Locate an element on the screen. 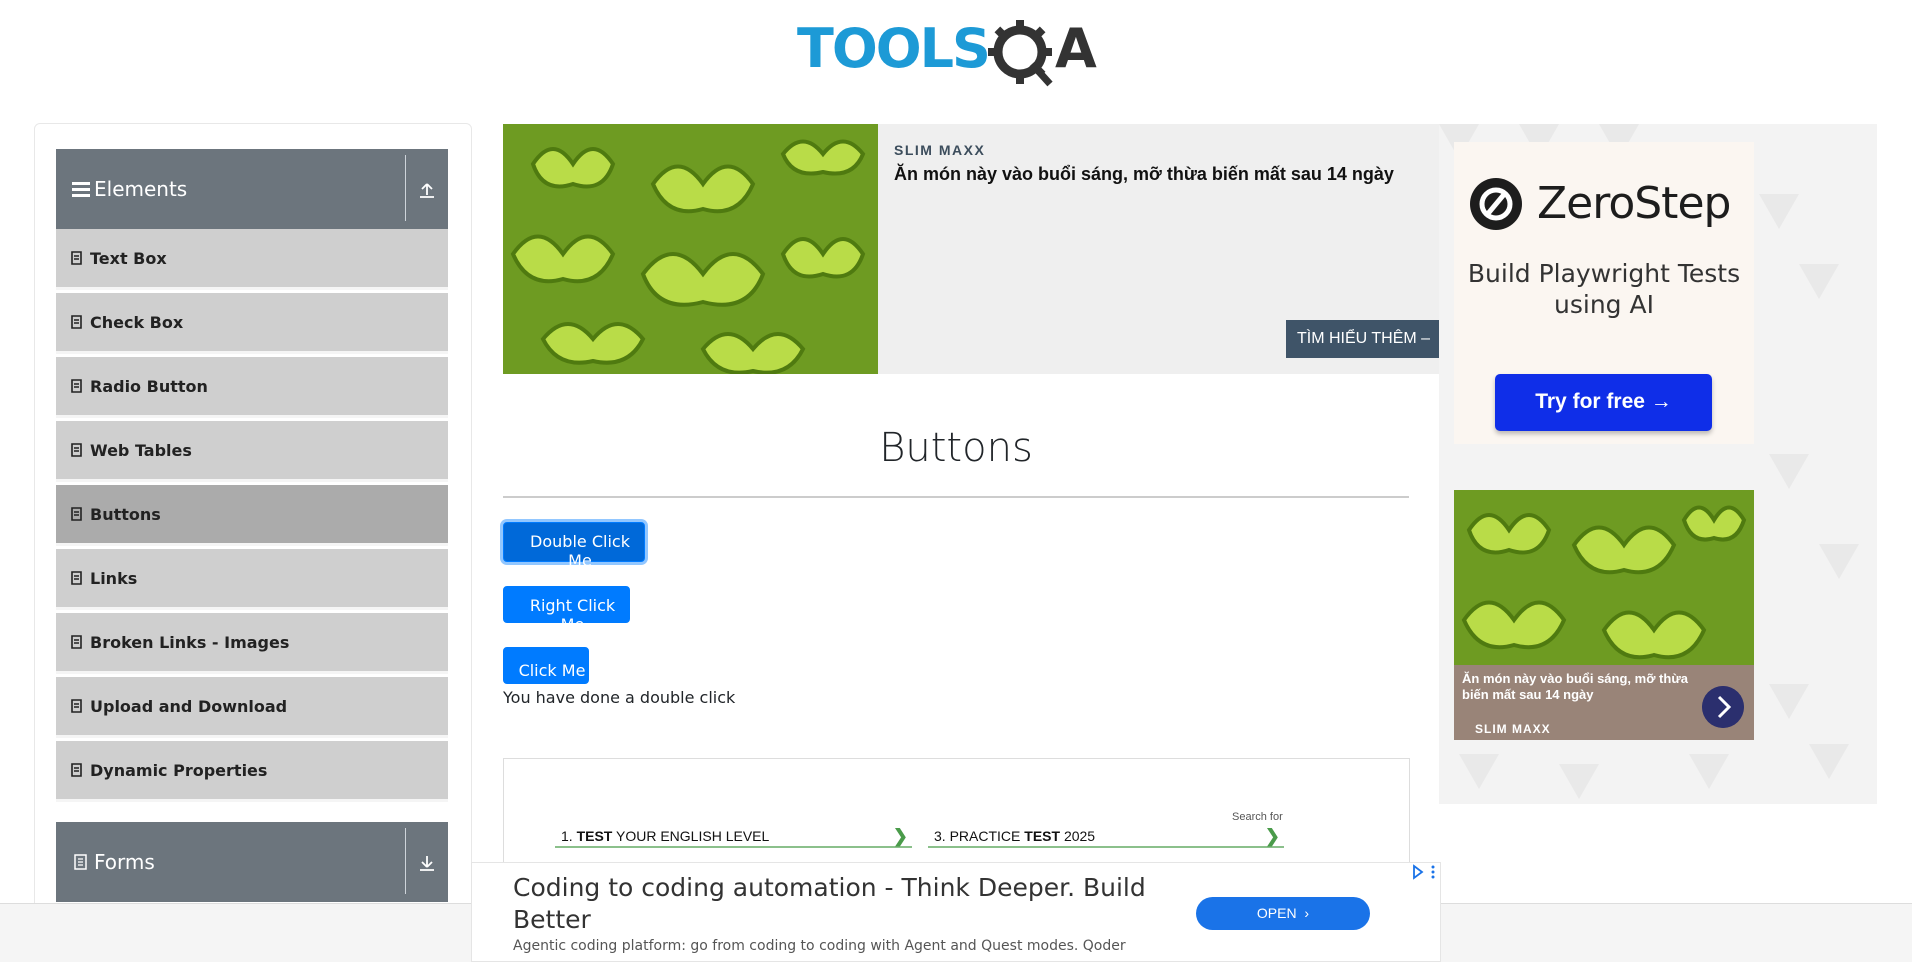  toolsqa-logo: TOOLS A is located at coordinates (958, 53).